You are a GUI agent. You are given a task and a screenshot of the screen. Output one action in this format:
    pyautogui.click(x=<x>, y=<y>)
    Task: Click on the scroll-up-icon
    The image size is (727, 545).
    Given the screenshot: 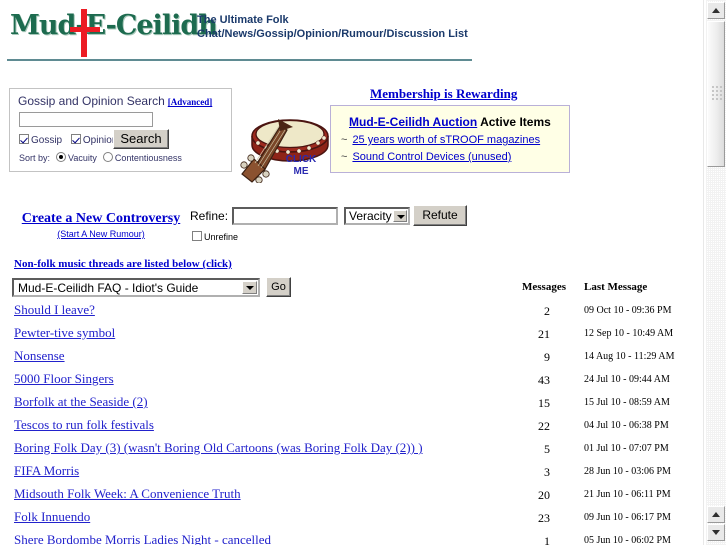 What is the action you would take?
    pyautogui.click(x=716, y=10)
    